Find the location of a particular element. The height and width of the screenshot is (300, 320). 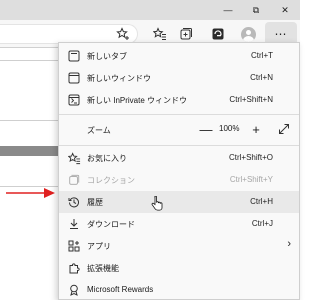

menu-item-label: ダウンロード is located at coordinates (111, 224).